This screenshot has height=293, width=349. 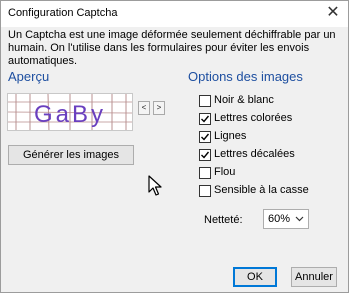 What do you see at coordinates (29, 76) in the screenshot?
I see `preview-title: Aperçu` at bounding box center [29, 76].